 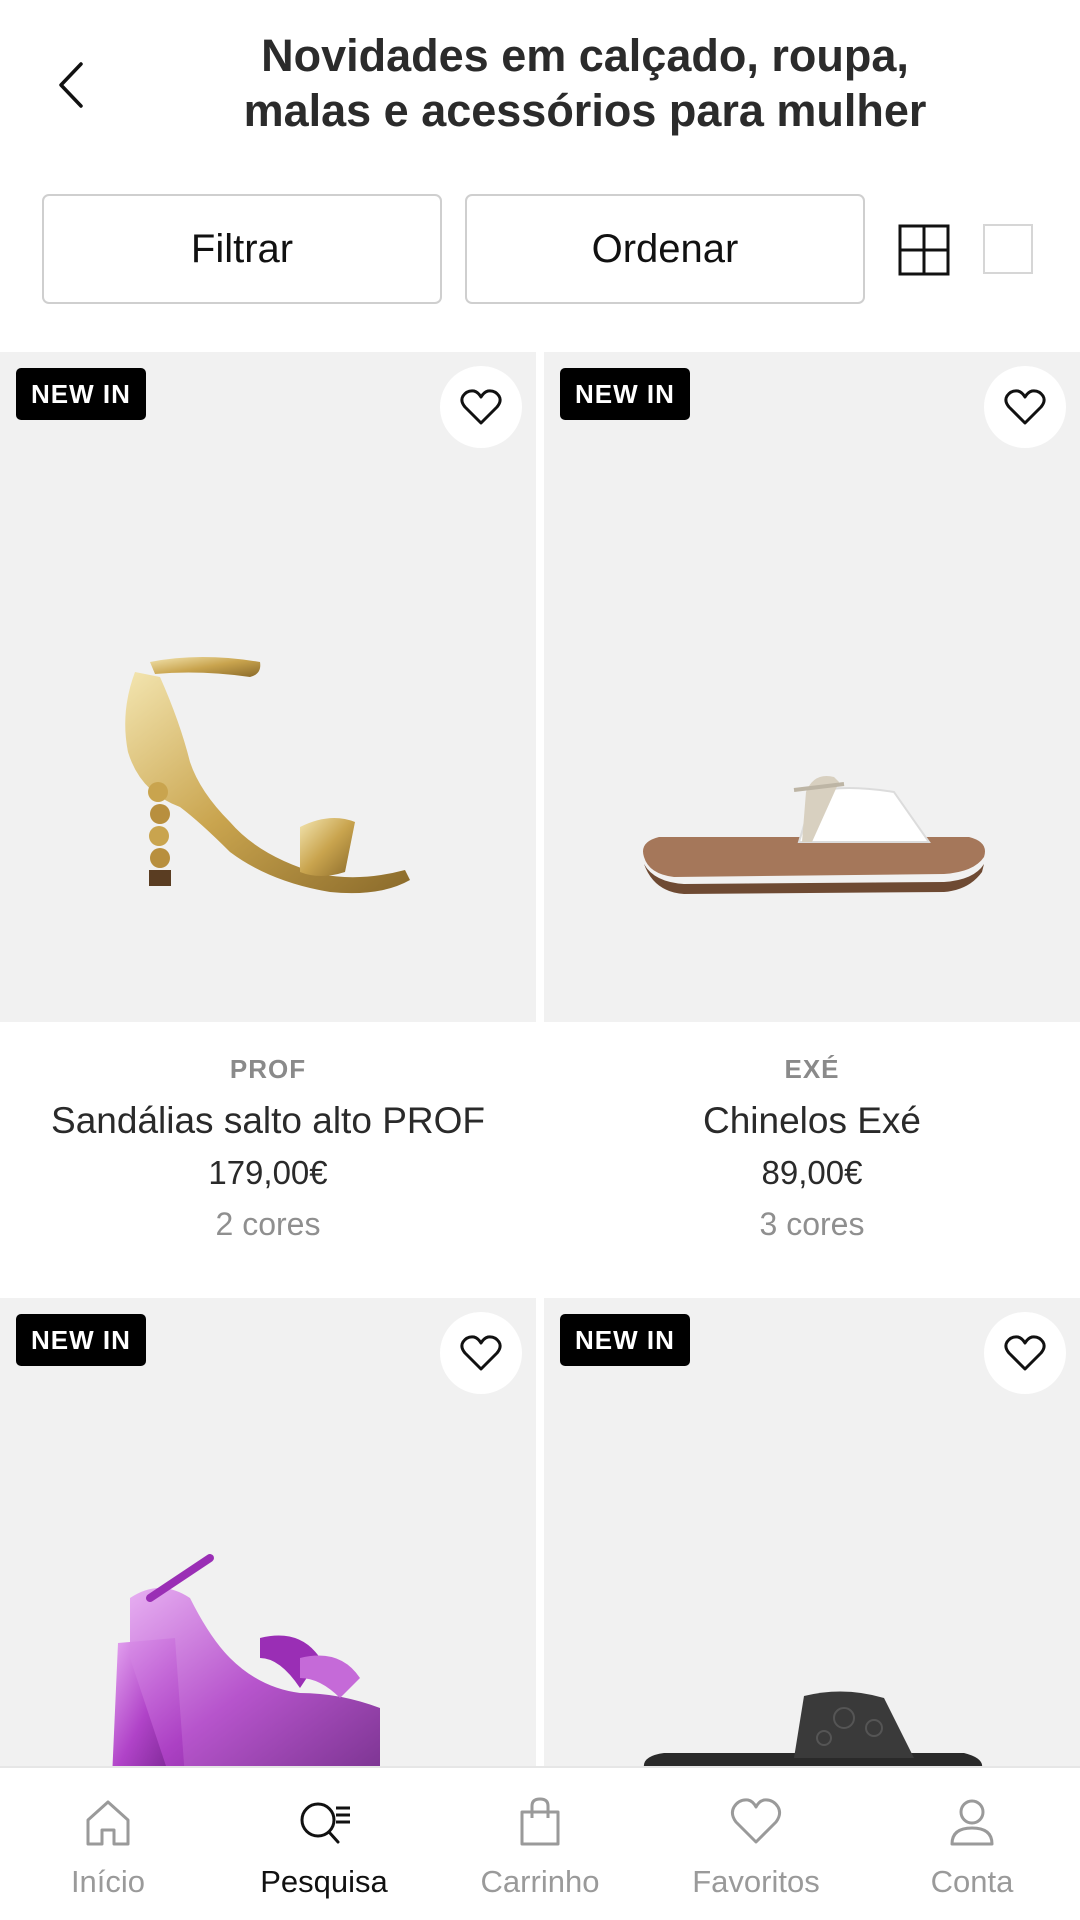 I want to click on page-title-line-1: Novidades em calçado, roupa,, so click(x=585, y=55).